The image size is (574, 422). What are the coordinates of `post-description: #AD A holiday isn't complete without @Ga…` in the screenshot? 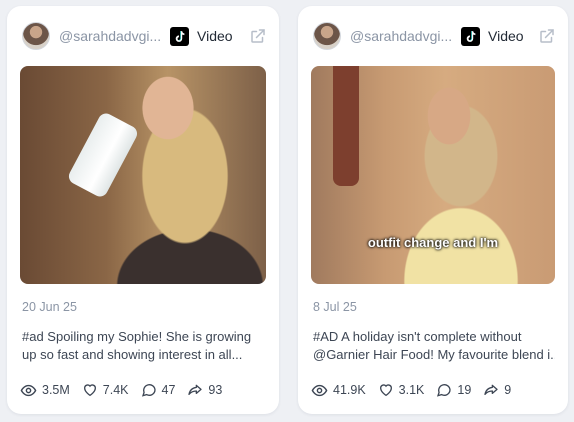 It's located at (434, 346).